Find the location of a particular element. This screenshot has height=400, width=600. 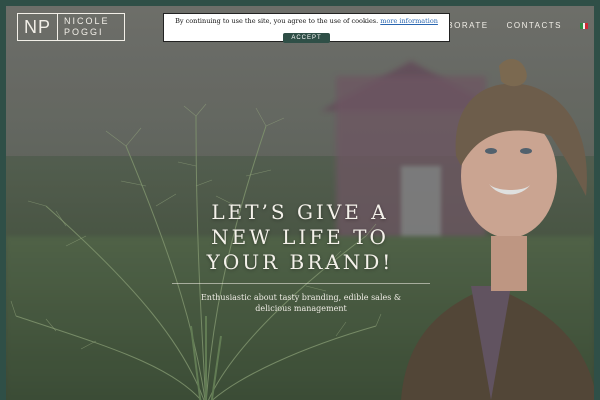

logo-first-name: NICOLE is located at coordinates (87, 21).